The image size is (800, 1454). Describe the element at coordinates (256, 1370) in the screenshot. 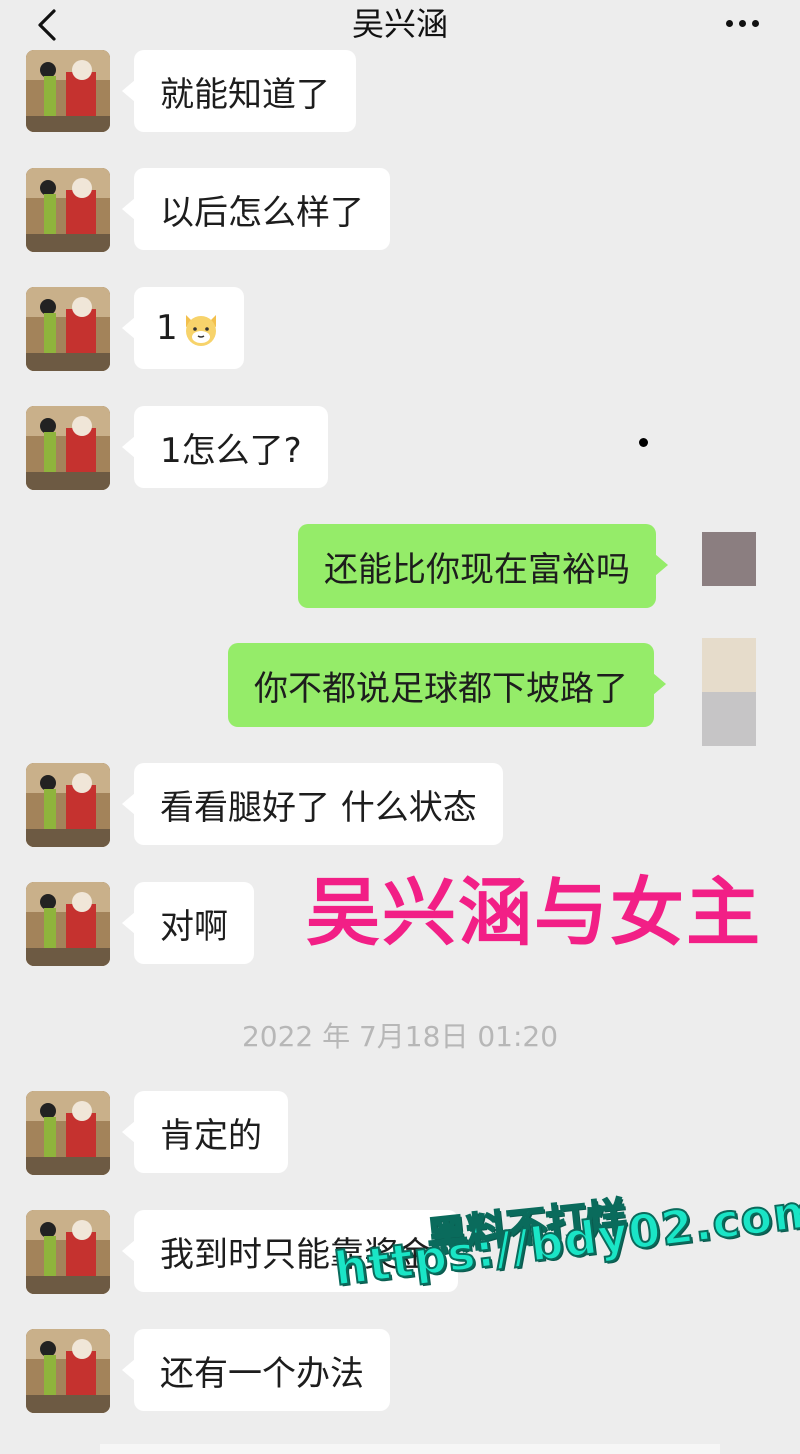

I see `message-bubble: 还有一个办法` at that location.